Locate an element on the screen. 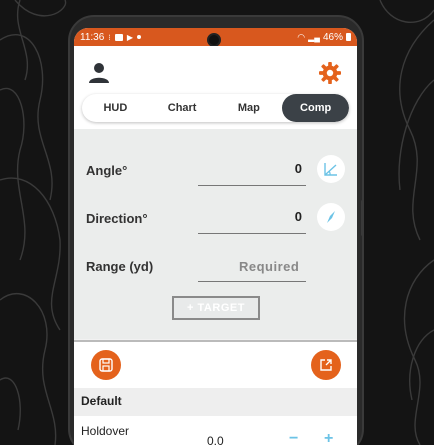 This screenshot has height=445, width=434. person-icon is located at coordinates (99, 73).